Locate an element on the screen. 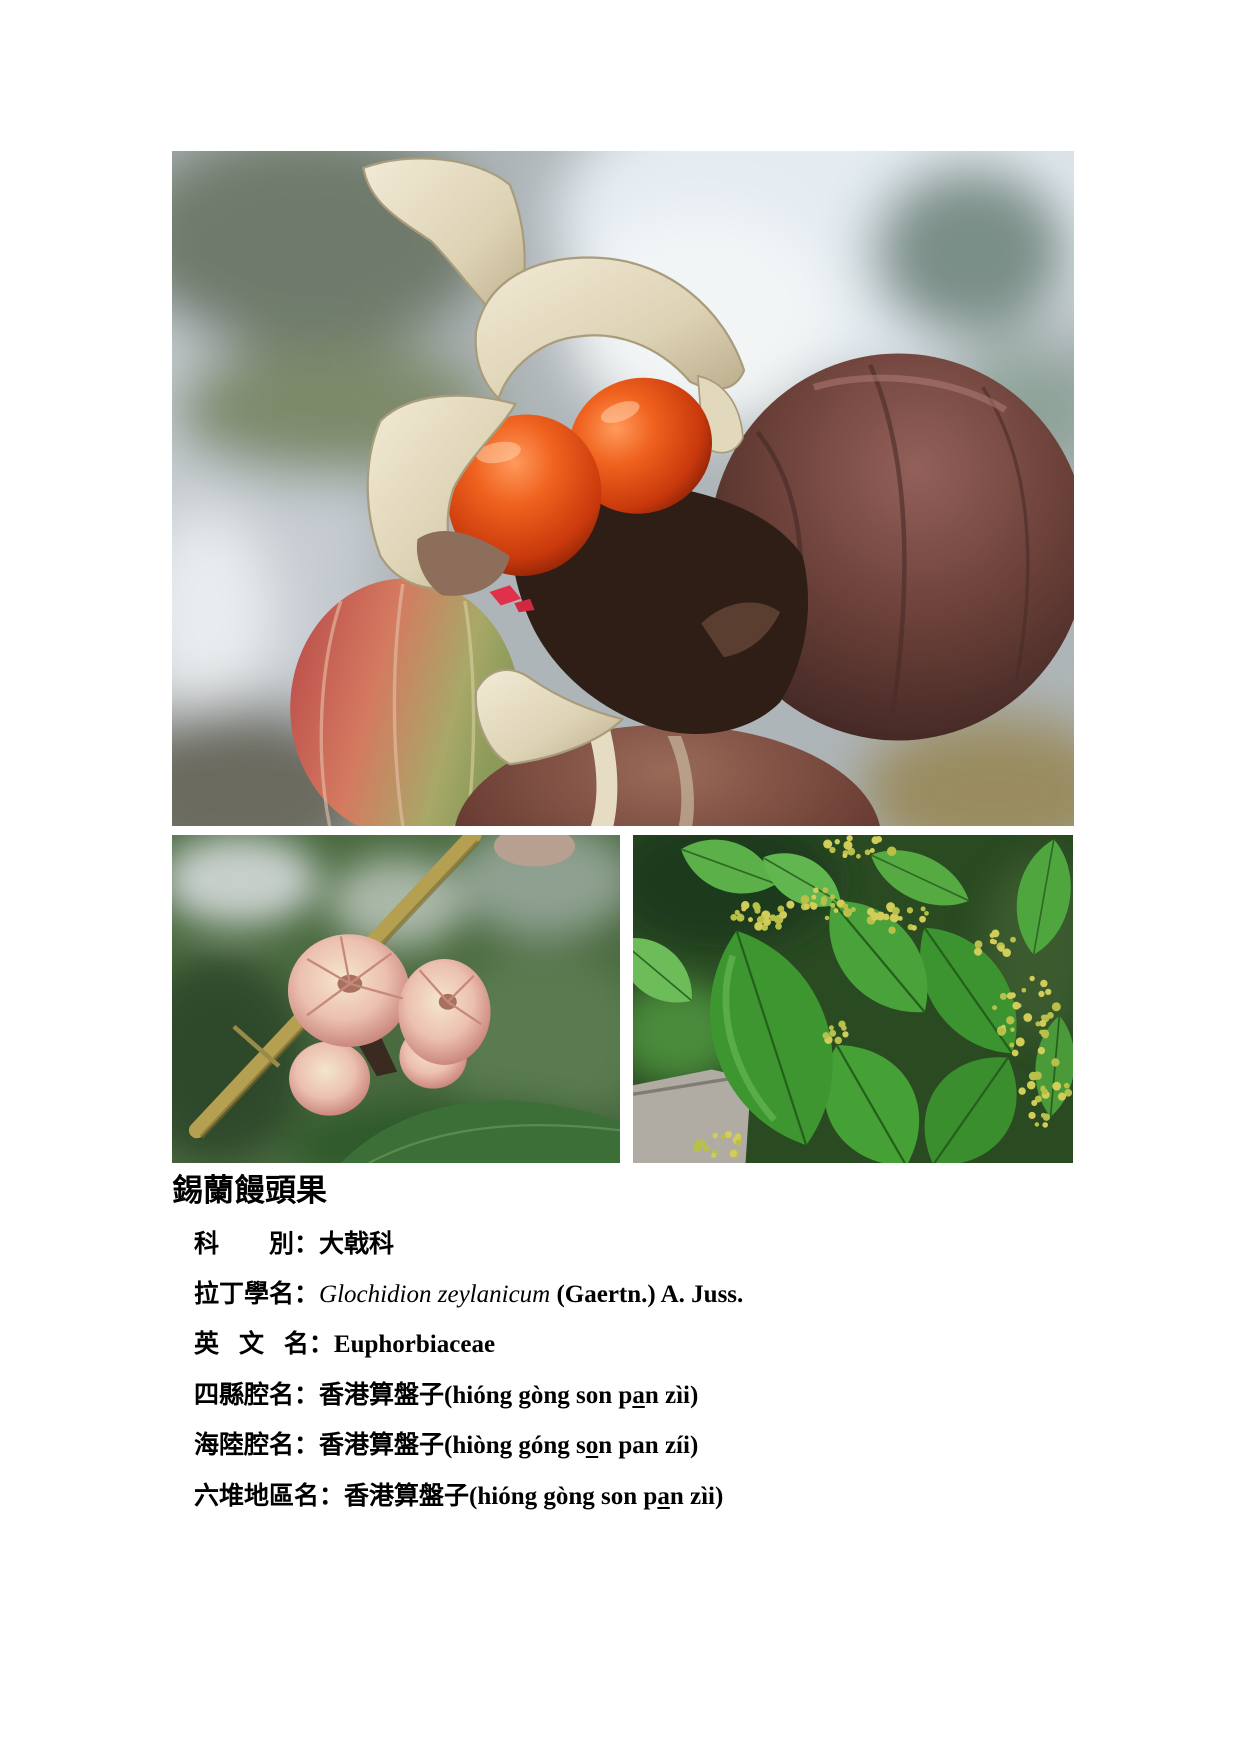  pronunciation-underlined: o is located at coordinates (592, 1446).